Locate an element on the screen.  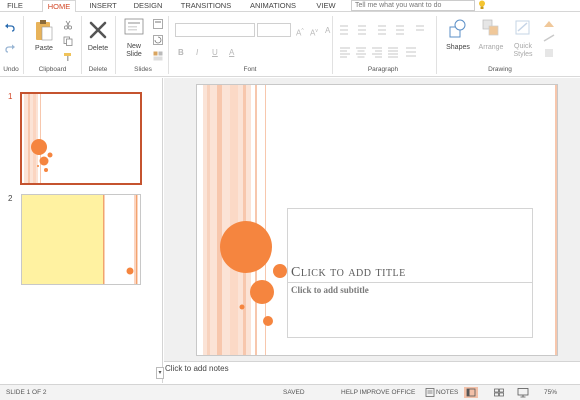
font-family-select is located at coordinates (215, 30).